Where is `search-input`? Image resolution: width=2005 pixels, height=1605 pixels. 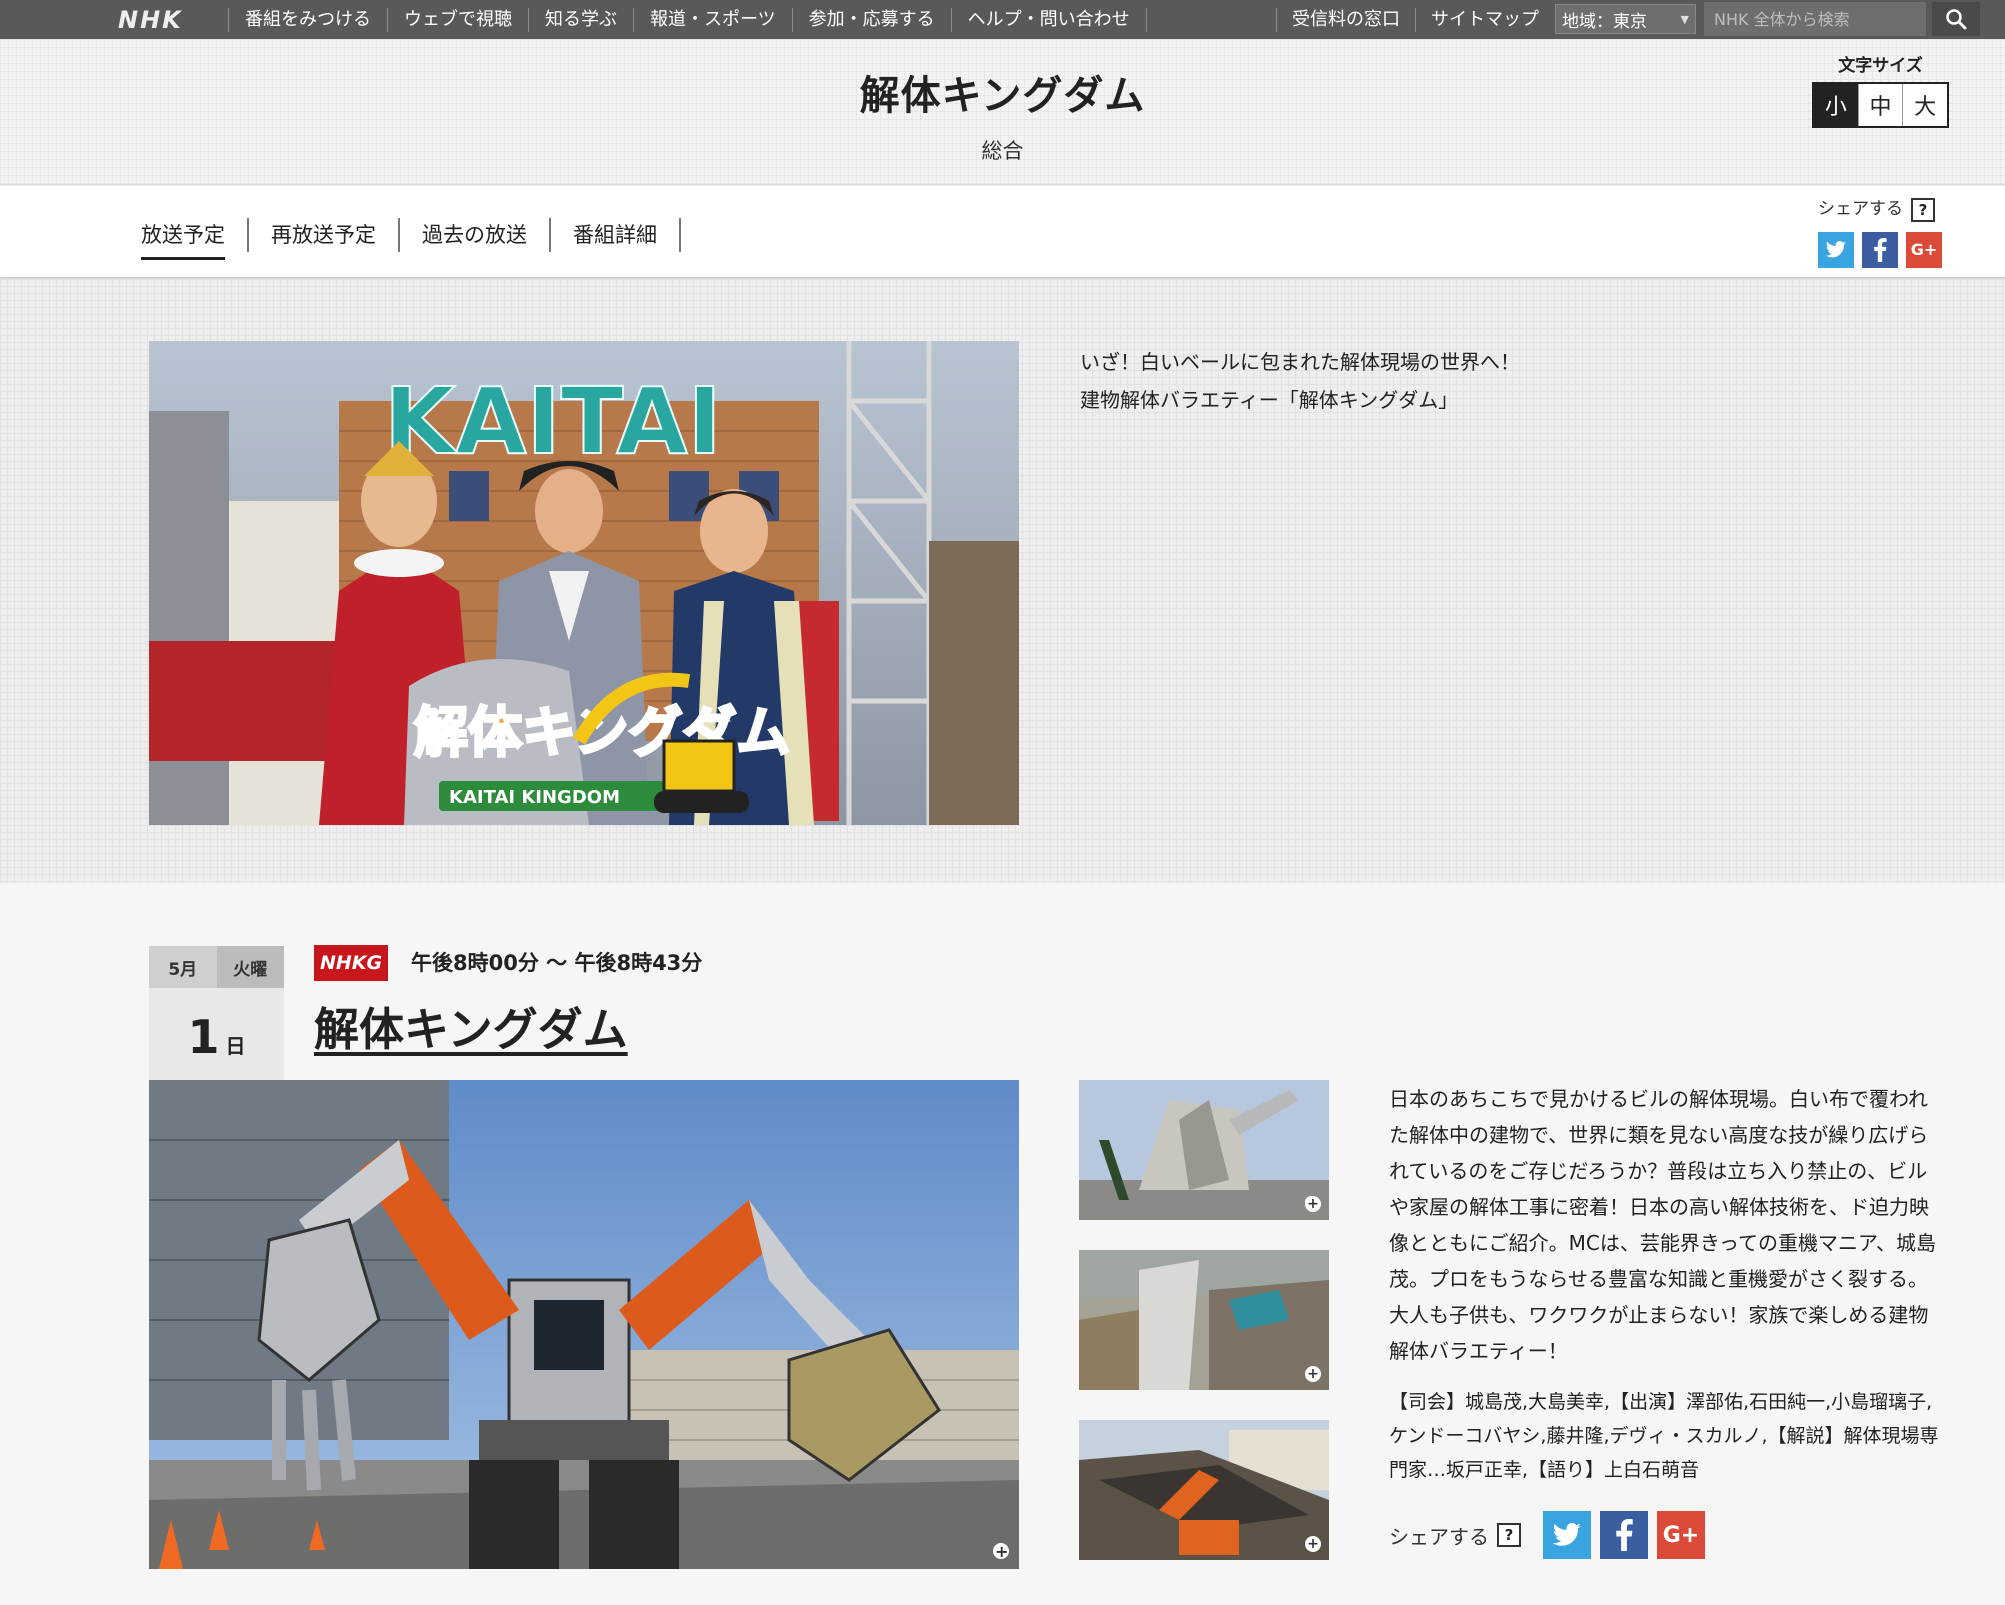 search-input is located at coordinates (1815, 19).